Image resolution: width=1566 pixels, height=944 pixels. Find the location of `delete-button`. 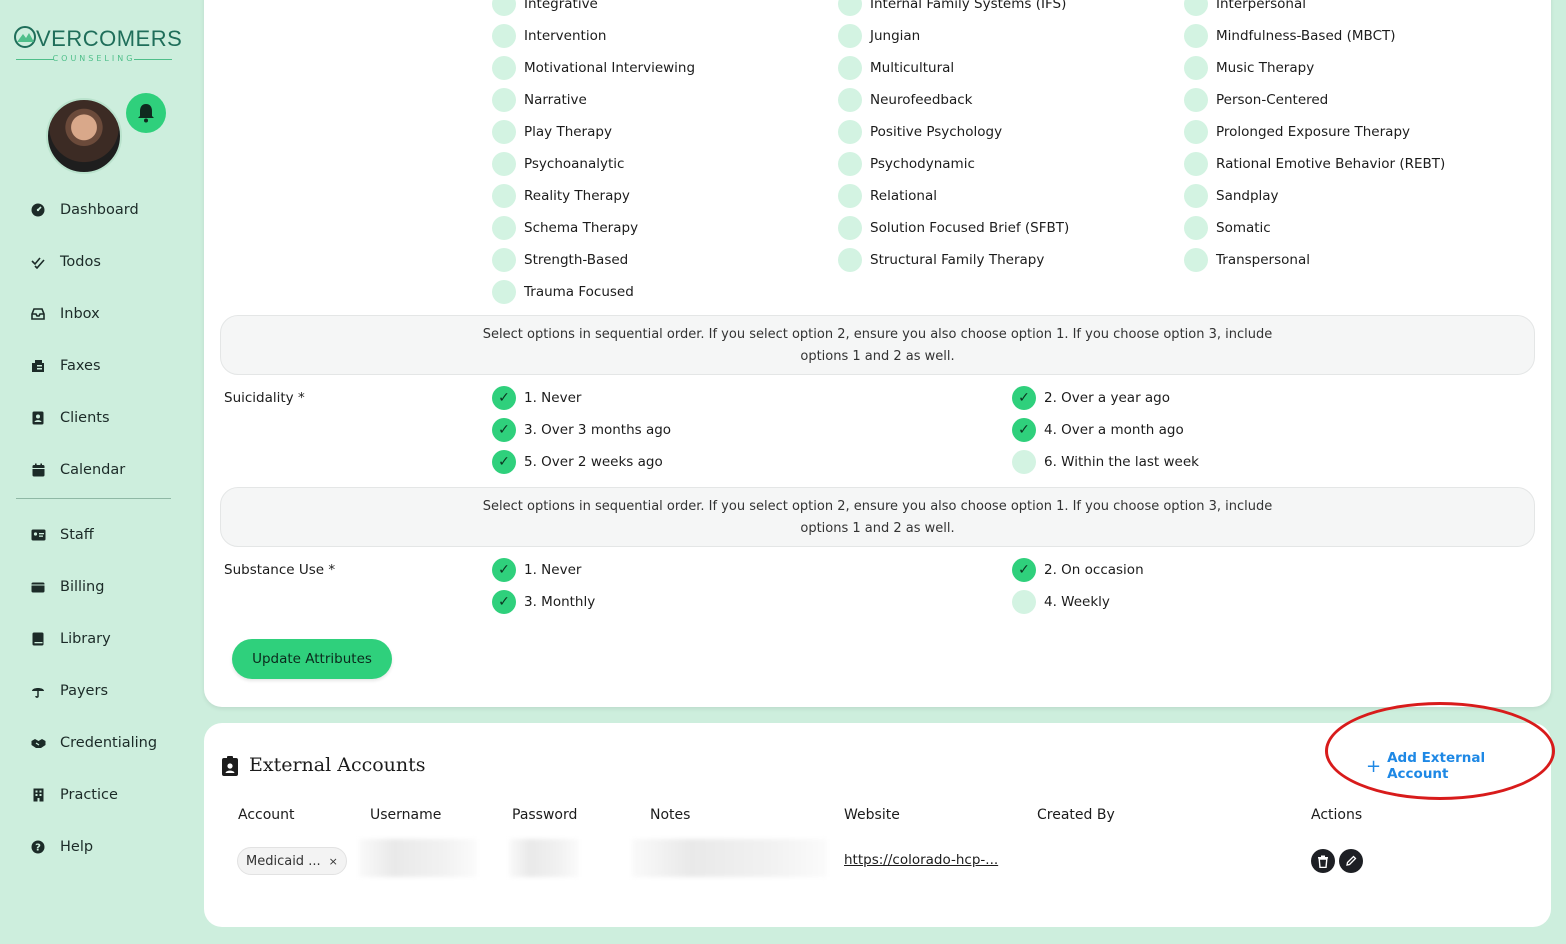

delete-button is located at coordinates (1323, 861).